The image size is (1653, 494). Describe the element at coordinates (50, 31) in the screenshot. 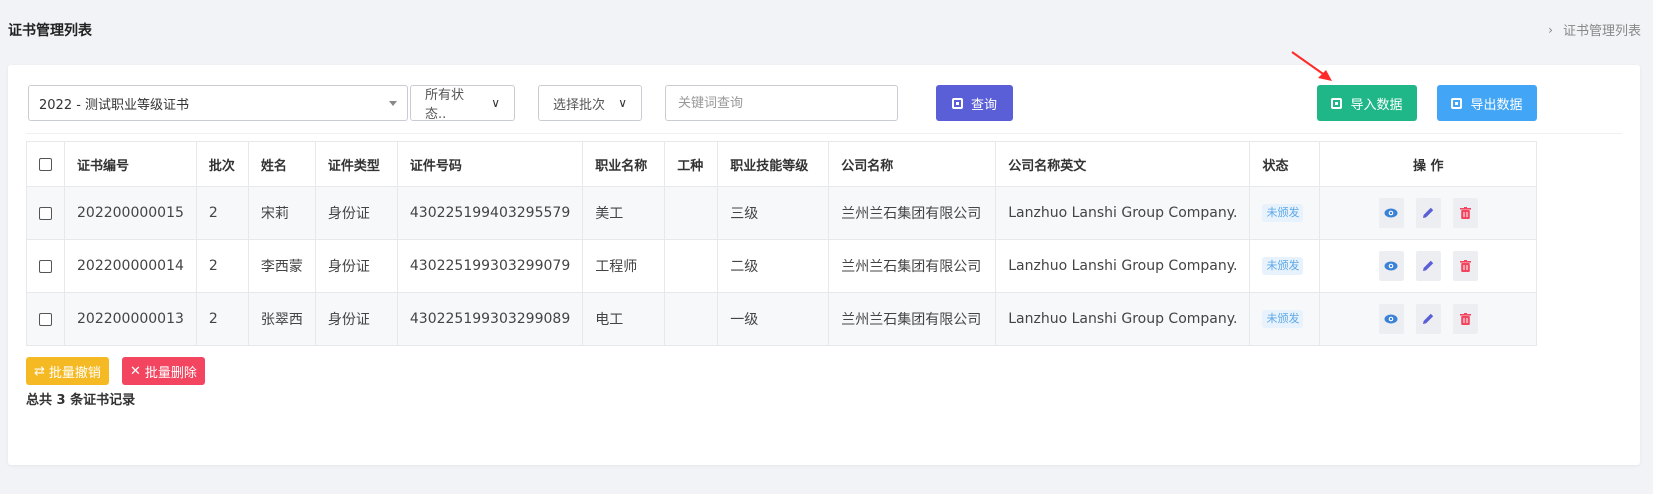

I see `page-title: 证书管理列表` at that location.